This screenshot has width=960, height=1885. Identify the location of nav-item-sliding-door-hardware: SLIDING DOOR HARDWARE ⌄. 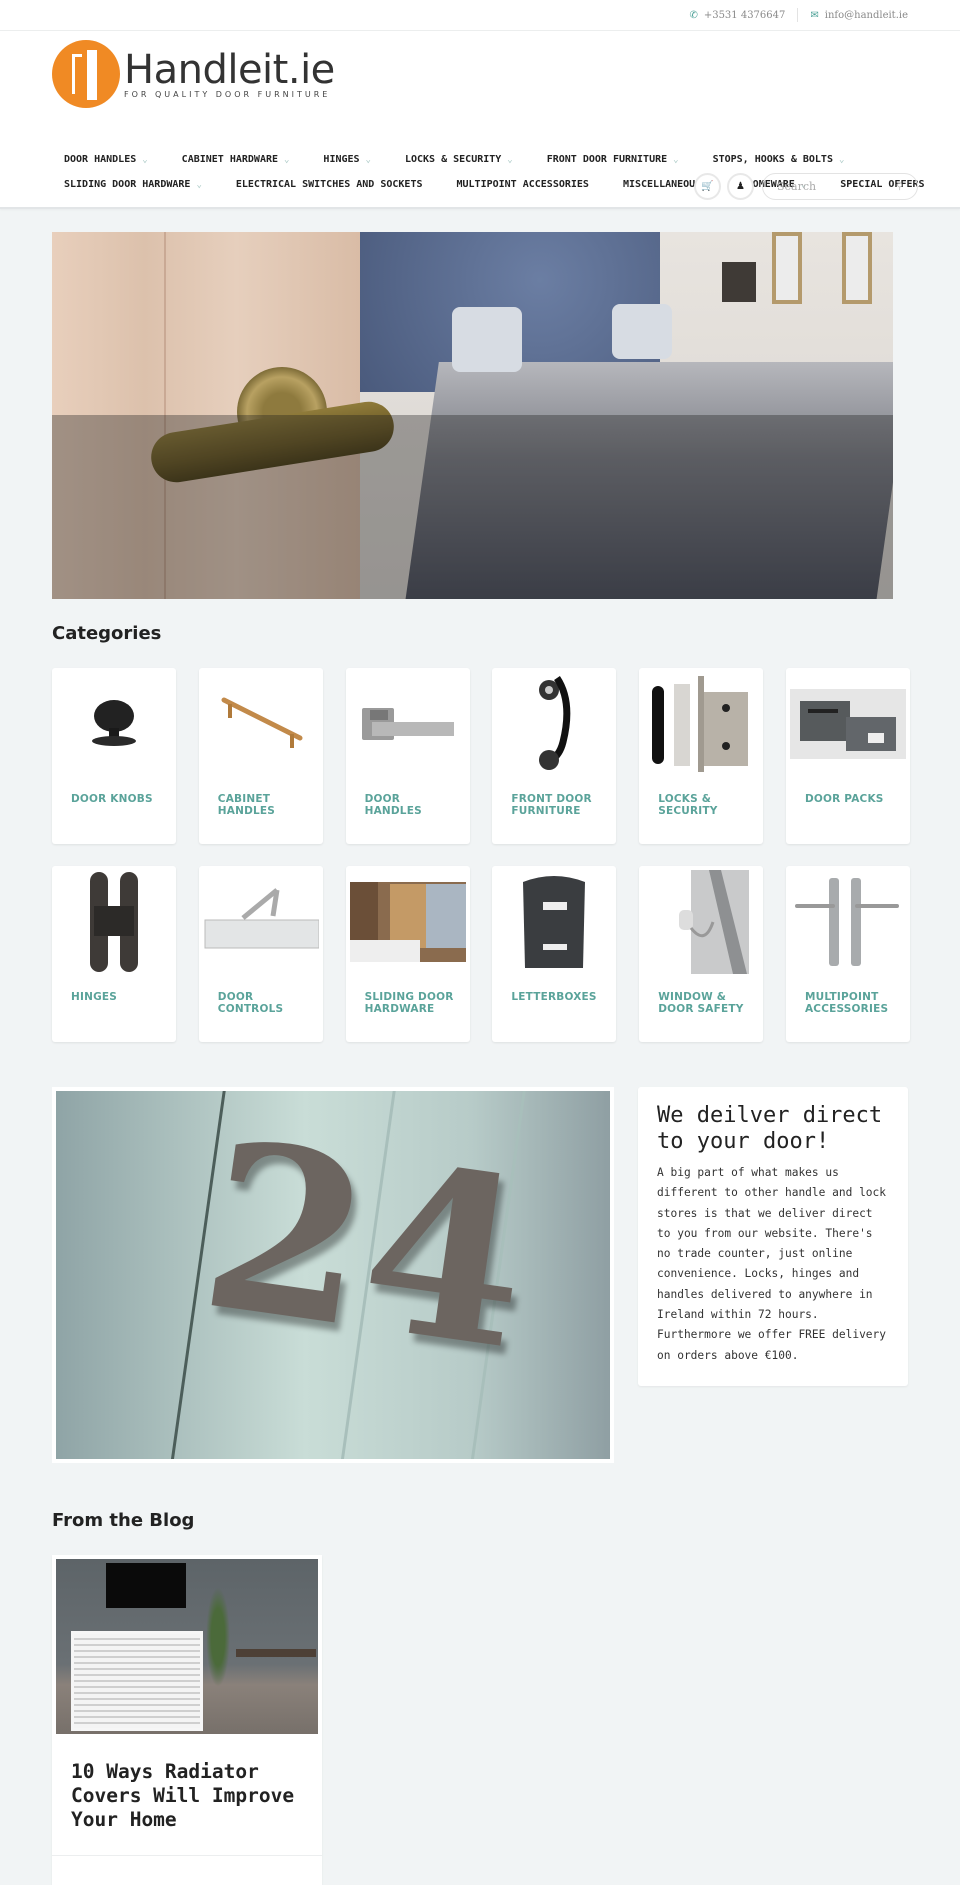
(127, 184).